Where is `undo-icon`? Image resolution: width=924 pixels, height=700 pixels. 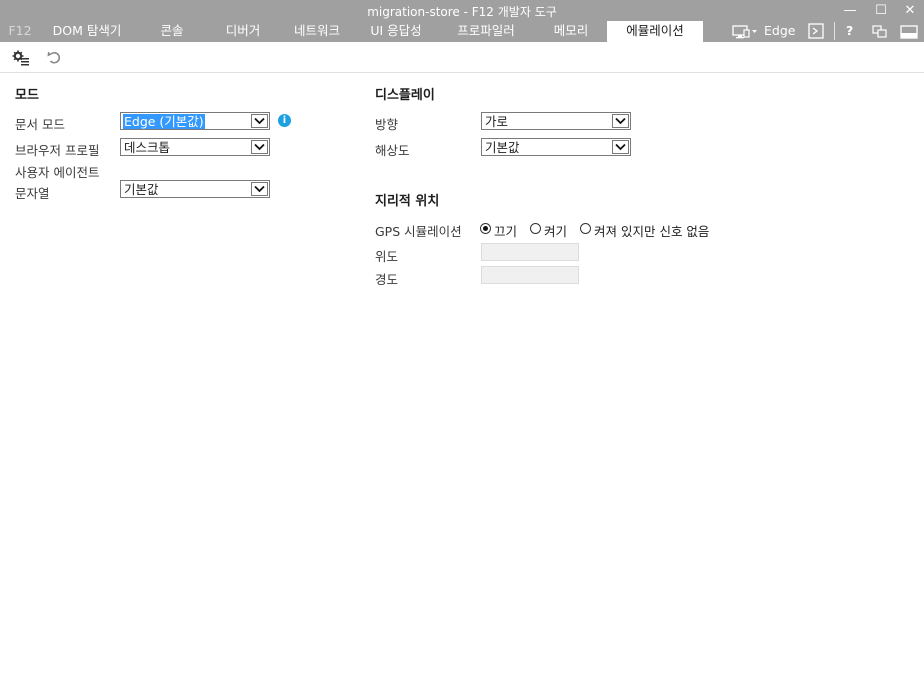 undo-icon is located at coordinates (54, 57).